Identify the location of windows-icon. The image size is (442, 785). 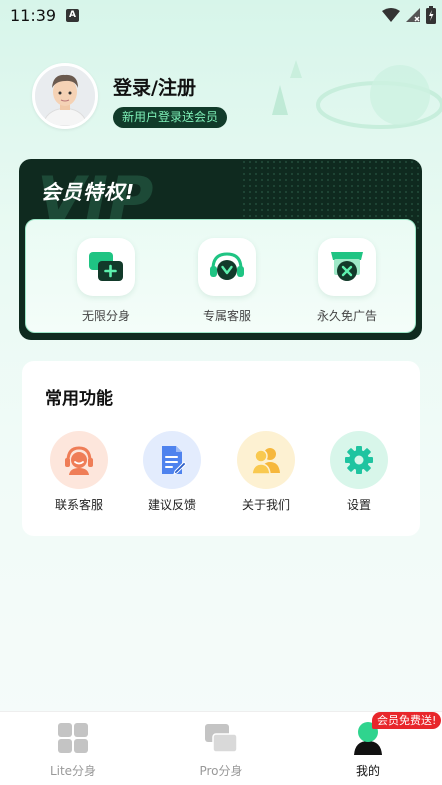
(221, 738).